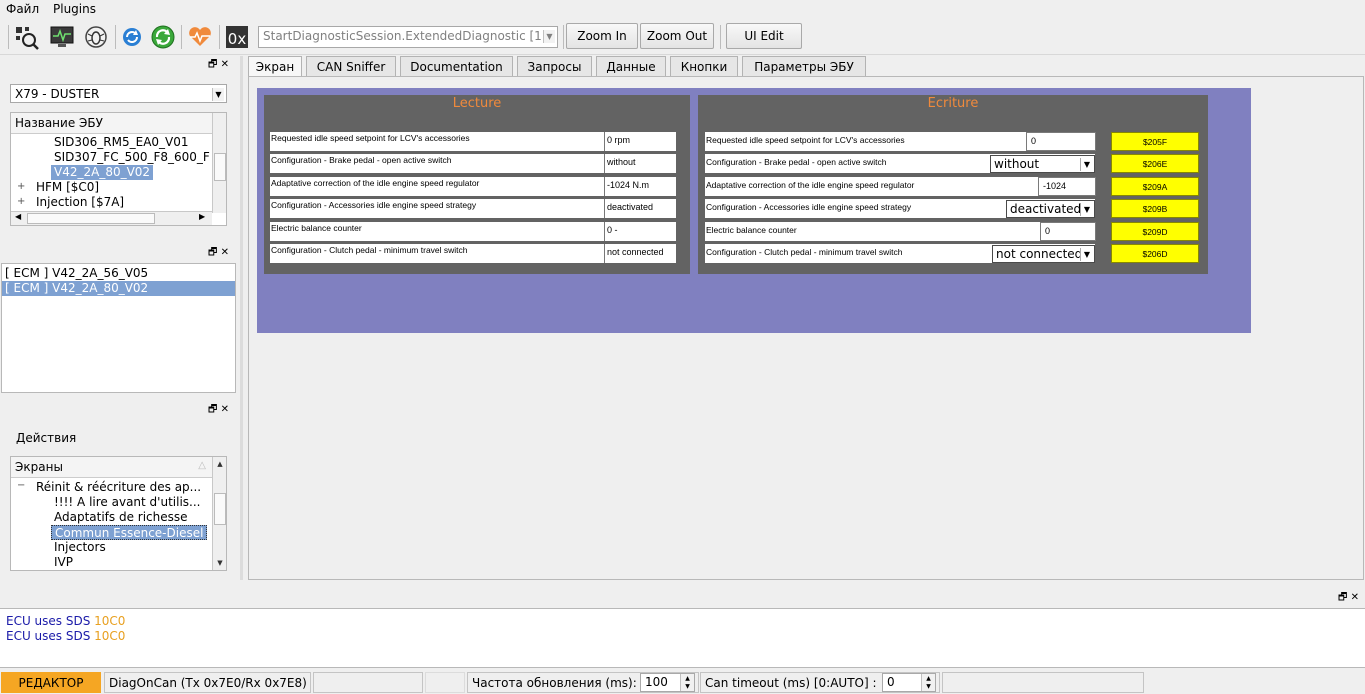 This screenshot has width=1365, height=694. Describe the element at coordinates (22, 9) in the screenshot. I see `menu-file: Файл` at that location.